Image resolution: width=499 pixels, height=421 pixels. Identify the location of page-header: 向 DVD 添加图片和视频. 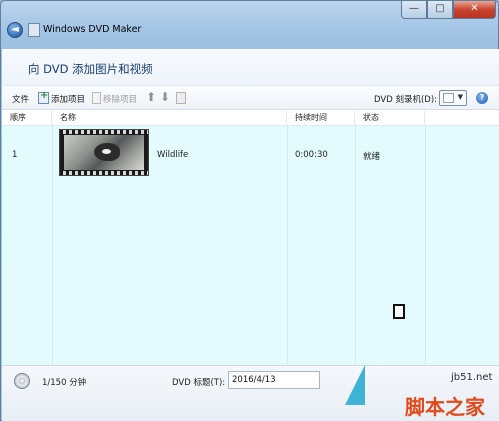
(250, 67).